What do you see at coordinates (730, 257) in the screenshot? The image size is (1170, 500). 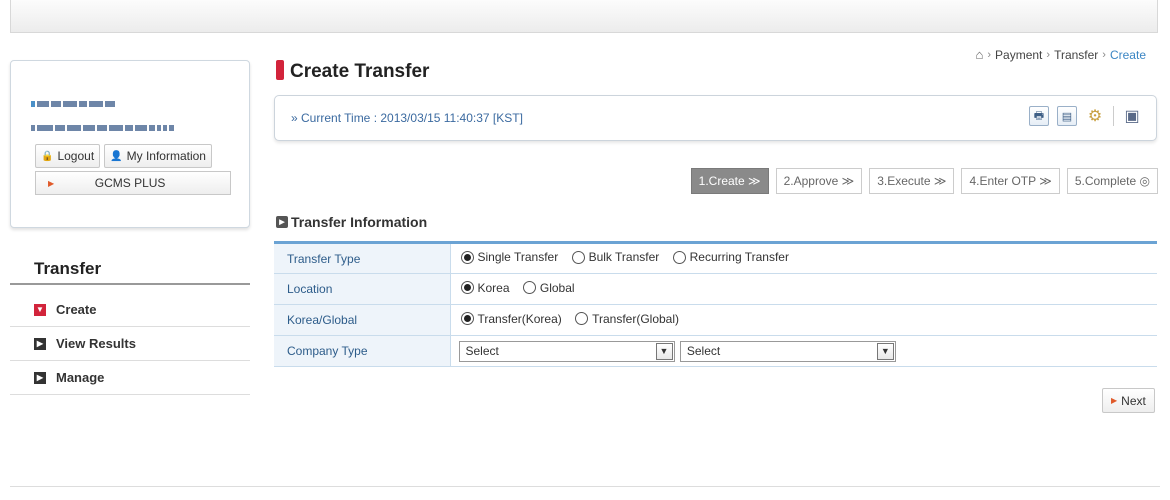 I see `radio-recurring-transfer: Recurring Transfer` at bounding box center [730, 257].